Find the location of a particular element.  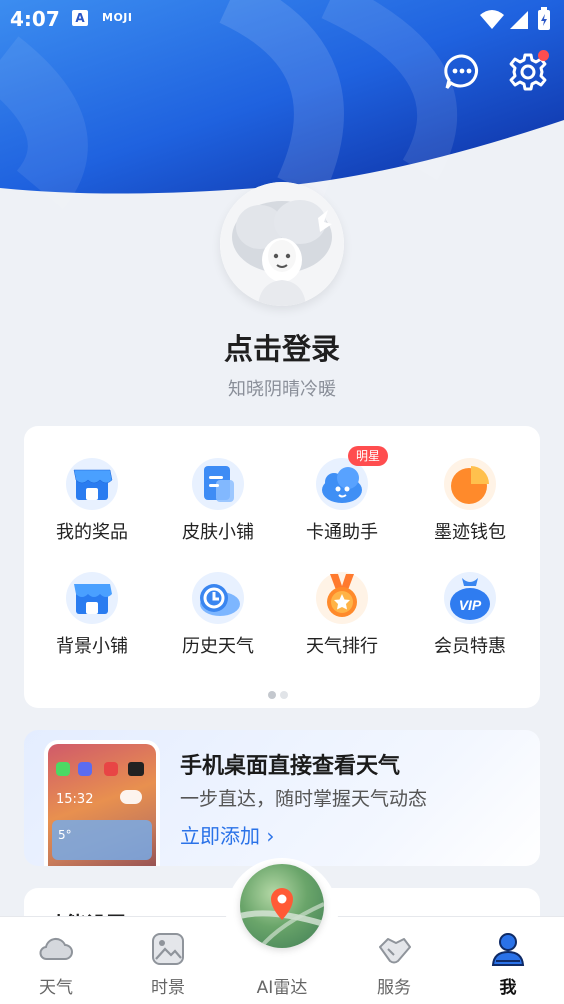

phone-clock: 15:32 is located at coordinates (75, 799).